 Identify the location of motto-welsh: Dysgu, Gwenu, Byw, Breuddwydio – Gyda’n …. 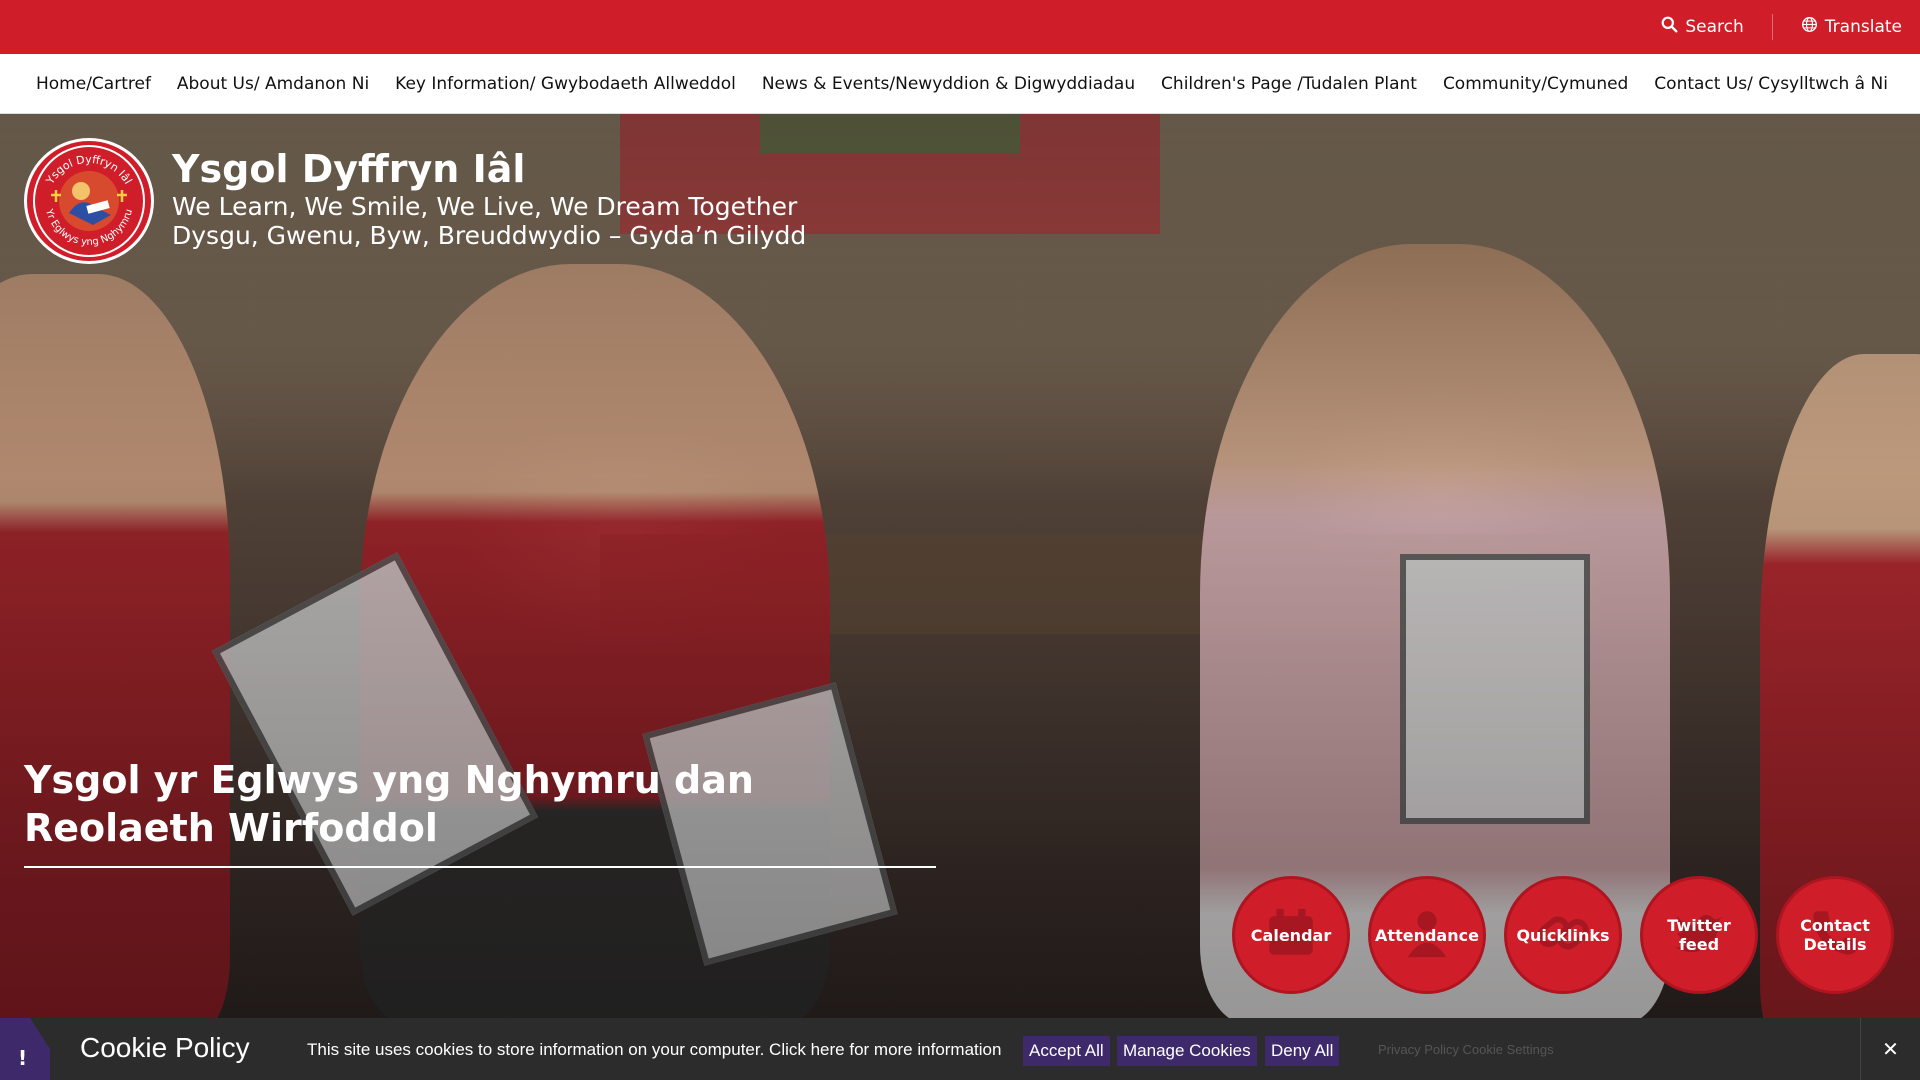
(489, 235).